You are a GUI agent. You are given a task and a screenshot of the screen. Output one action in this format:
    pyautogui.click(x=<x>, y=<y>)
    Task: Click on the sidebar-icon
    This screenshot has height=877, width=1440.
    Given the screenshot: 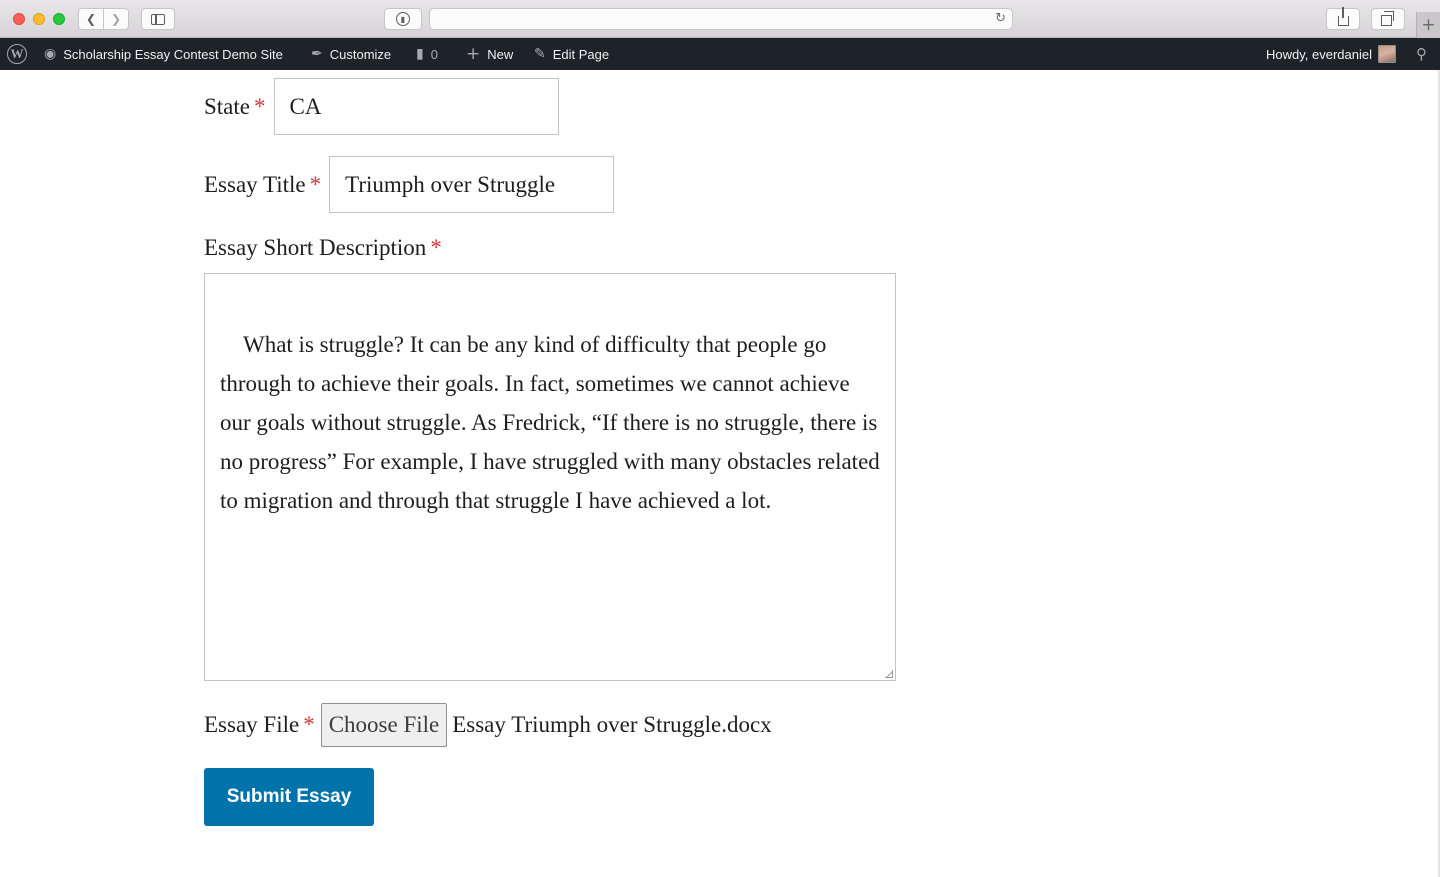 What is the action you would take?
    pyautogui.click(x=158, y=19)
    